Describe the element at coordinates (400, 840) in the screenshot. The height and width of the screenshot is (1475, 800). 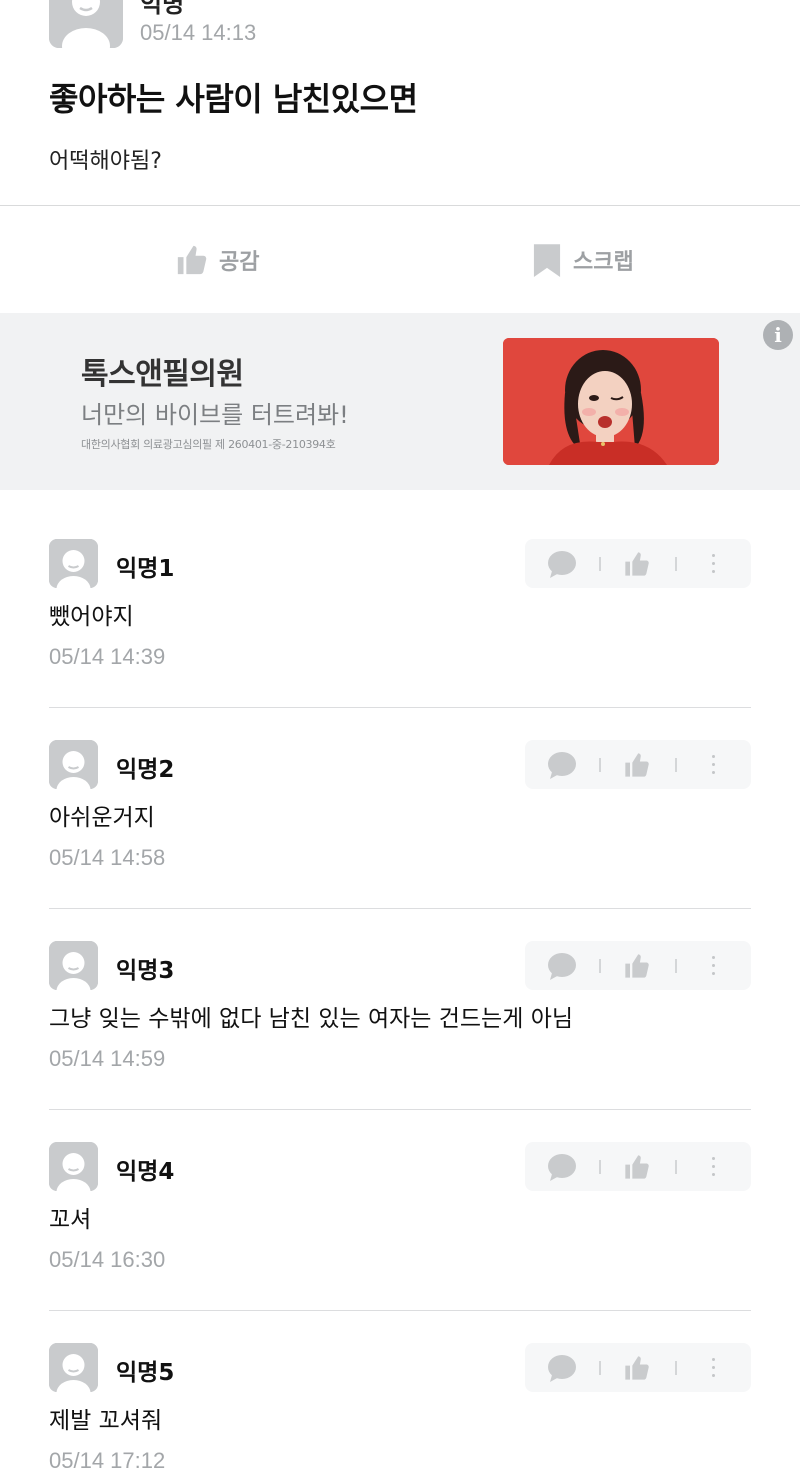
I see `comment-item: 익명2 아쉬운거지 05/14 14:58` at that location.